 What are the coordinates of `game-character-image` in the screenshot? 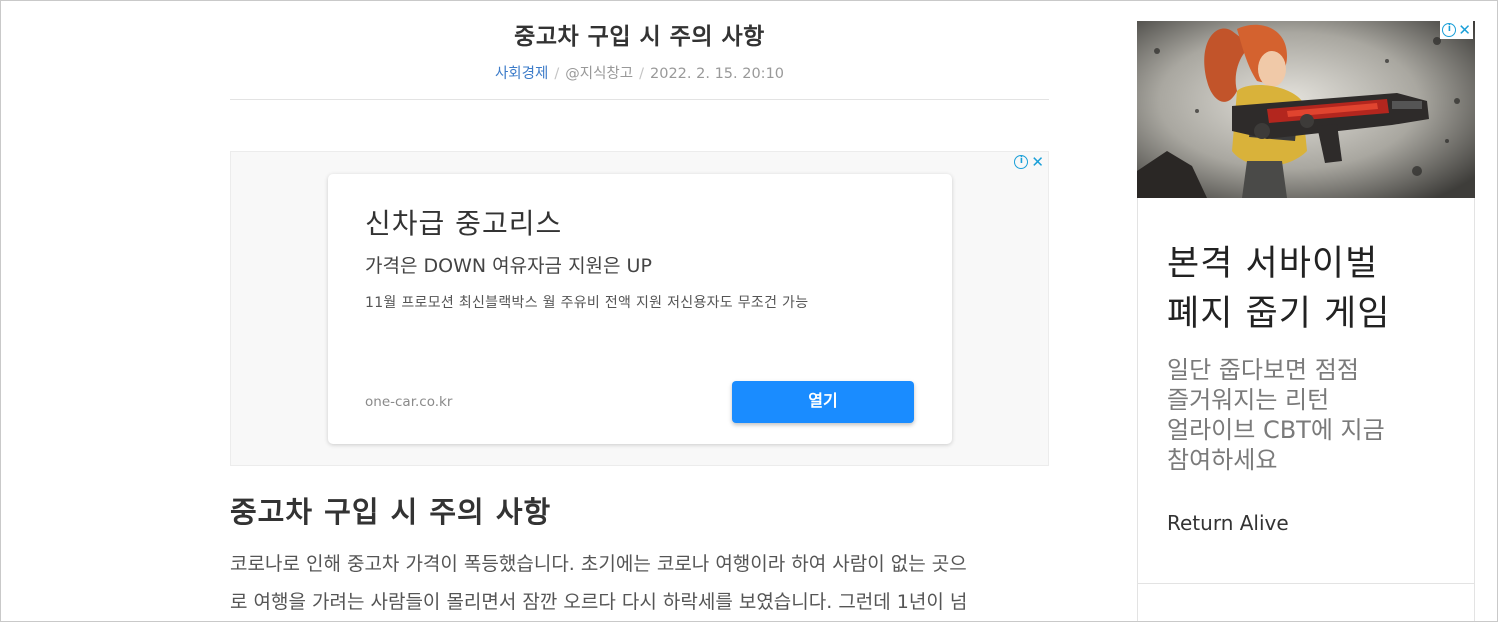 It's located at (1306, 109).